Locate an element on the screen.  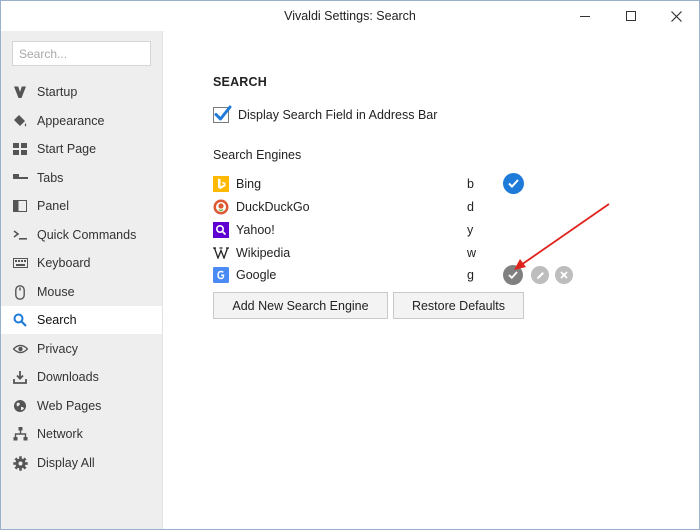
sidebar-item-appearance: Appearance is located at coordinates (81, 121).